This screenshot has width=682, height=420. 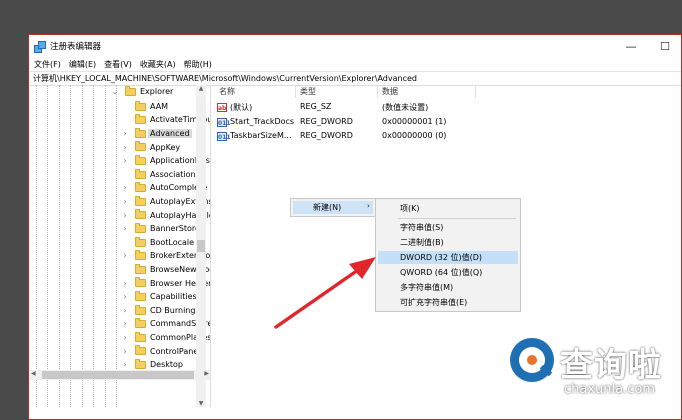 I want to click on tree-item: › CommandStore, so click(x=120, y=324).